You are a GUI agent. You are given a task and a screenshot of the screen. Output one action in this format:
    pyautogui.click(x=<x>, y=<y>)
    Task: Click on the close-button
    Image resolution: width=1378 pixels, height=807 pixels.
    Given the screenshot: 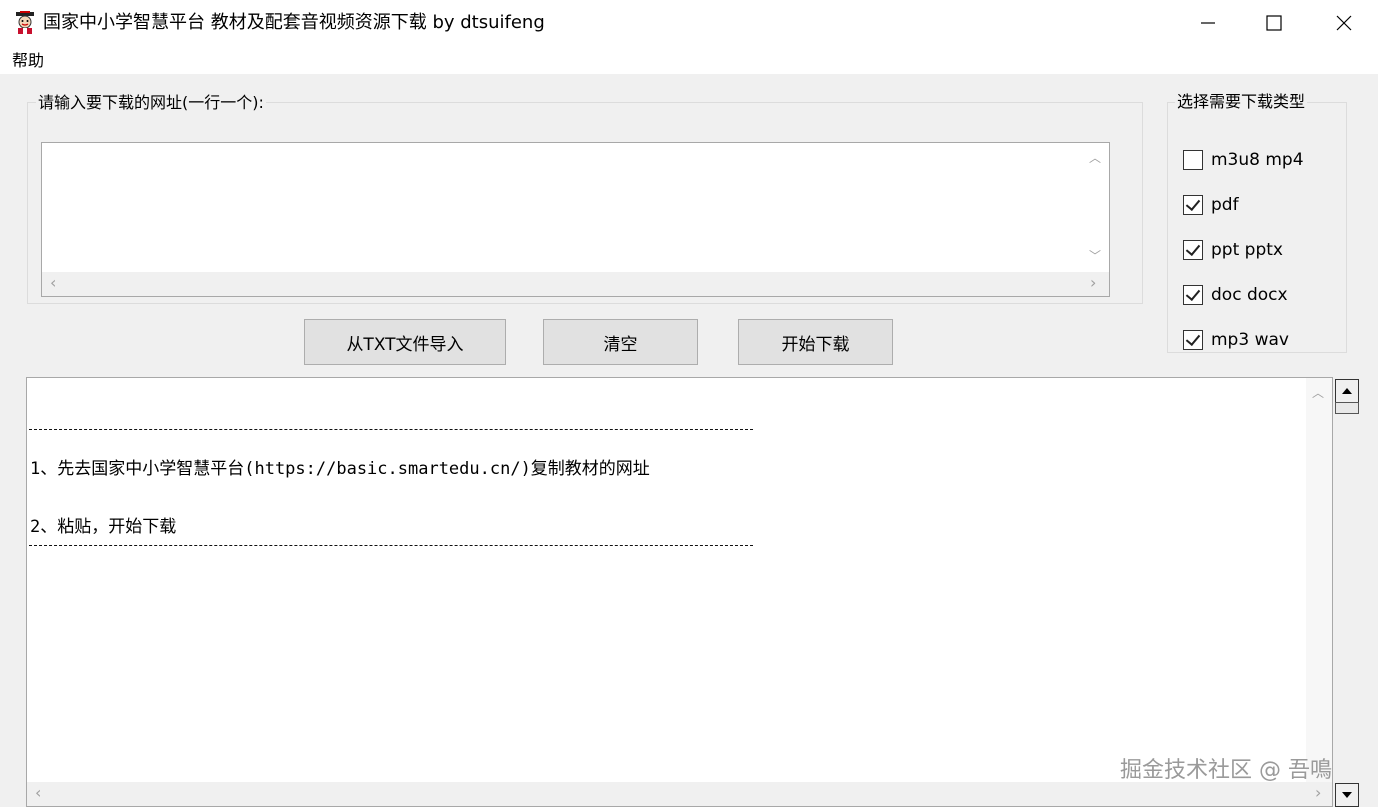 What is the action you would take?
    pyautogui.click(x=1344, y=23)
    